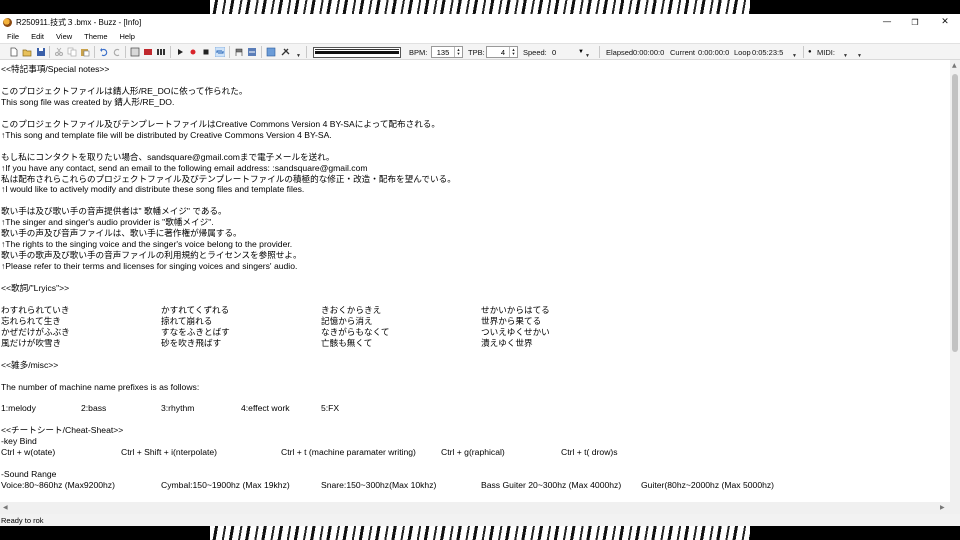 The image size is (960, 540). Describe the element at coordinates (443, 52) in the screenshot. I see `bpm-value: 135` at that location.